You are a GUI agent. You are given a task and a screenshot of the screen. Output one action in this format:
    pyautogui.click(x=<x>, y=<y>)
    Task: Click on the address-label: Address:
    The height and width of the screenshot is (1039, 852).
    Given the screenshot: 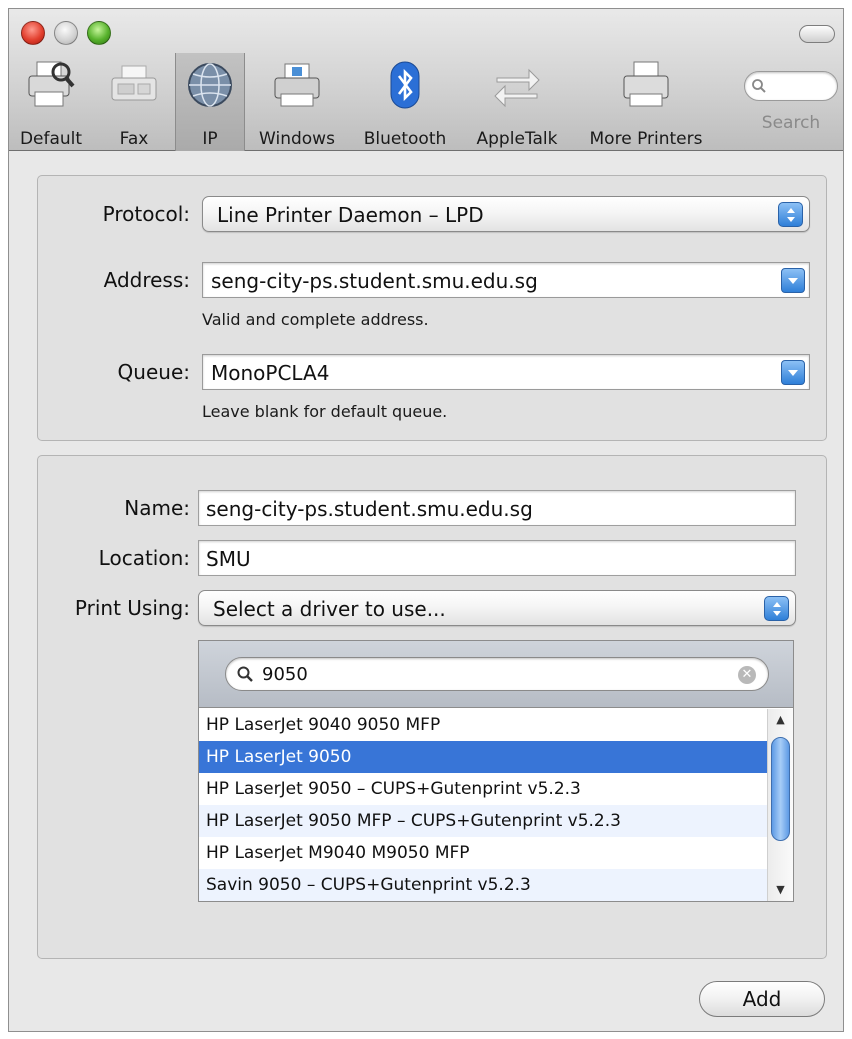 What is the action you would take?
    pyautogui.click(x=146, y=280)
    